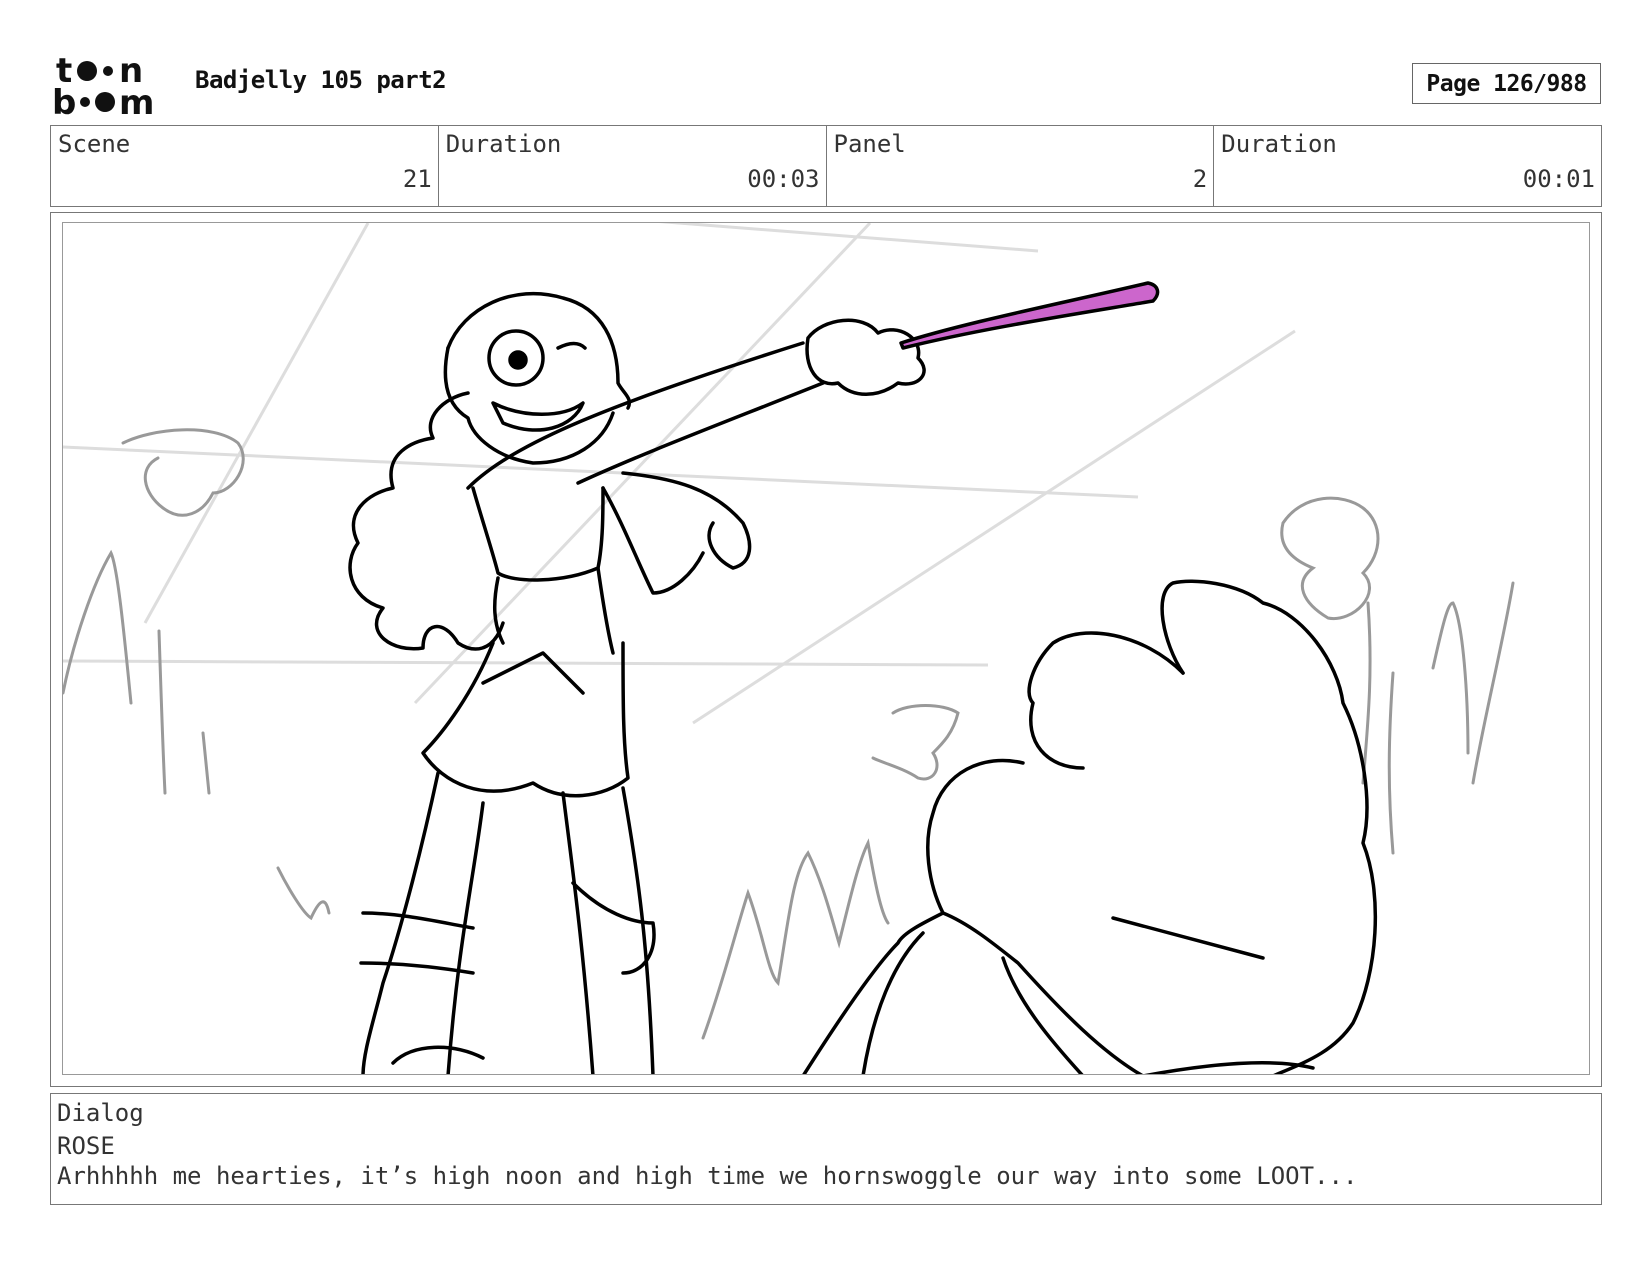 The height and width of the screenshot is (1275, 1650). Describe the element at coordinates (783, 179) in the screenshot. I see `scene-duration-value: 00:03` at that location.